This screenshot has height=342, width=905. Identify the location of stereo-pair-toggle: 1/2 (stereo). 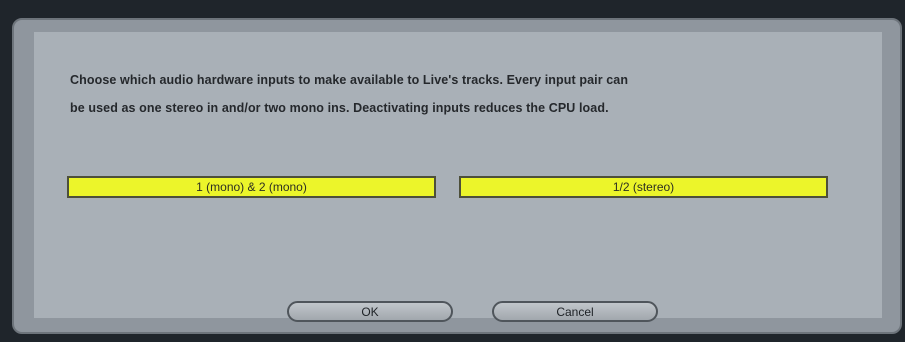
(643, 187).